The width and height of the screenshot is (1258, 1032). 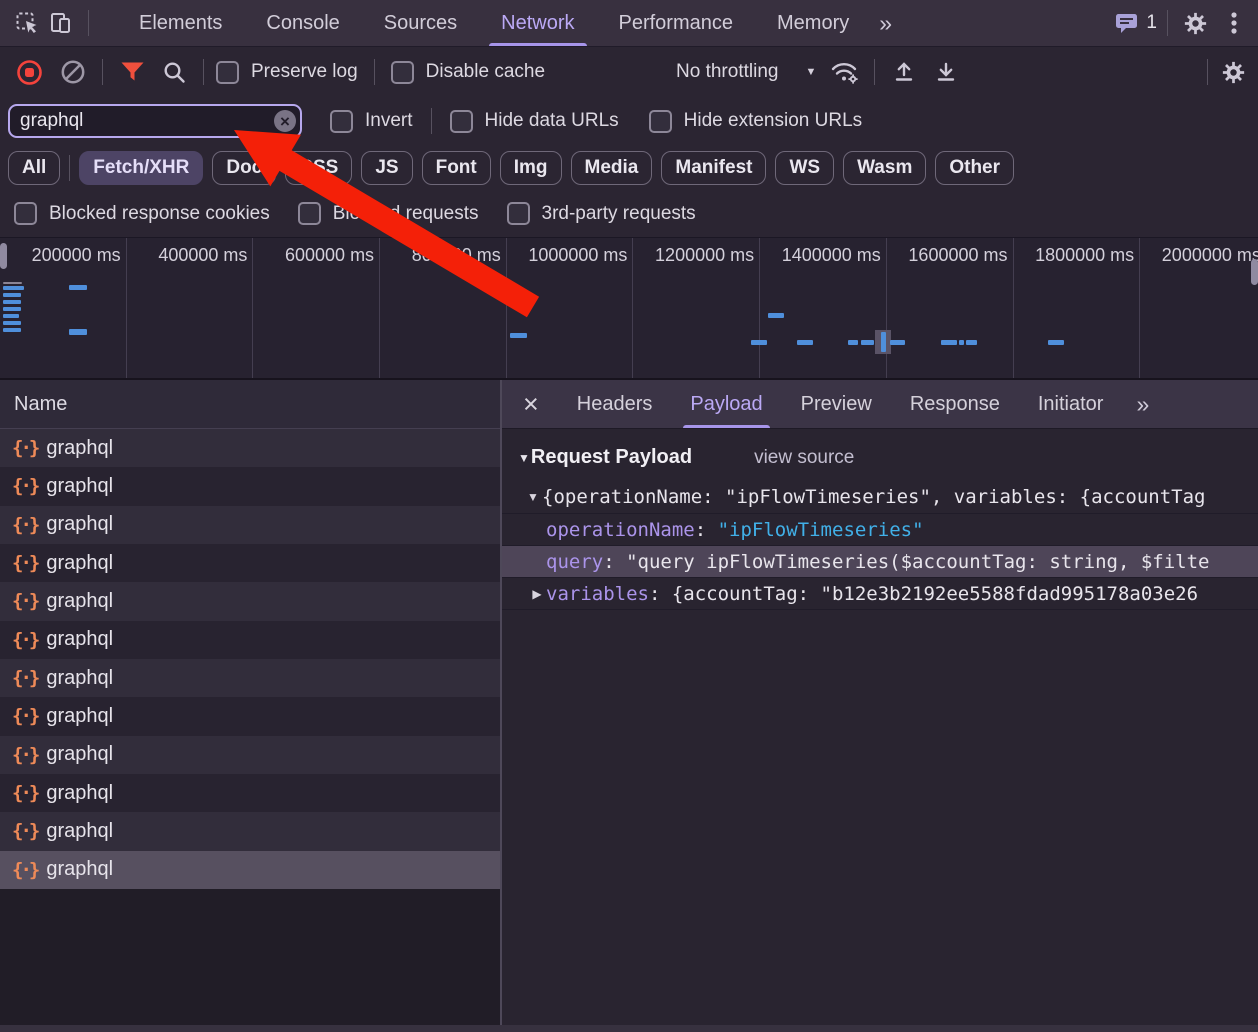 I want to click on timeline-section: 1200000 ms, so click(x=697, y=308).